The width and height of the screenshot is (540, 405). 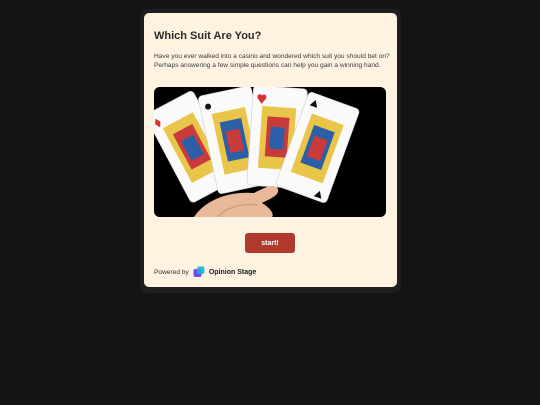 What do you see at coordinates (270, 243) in the screenshot?
I see `start-button: start!` at bounding box center [270, 243].